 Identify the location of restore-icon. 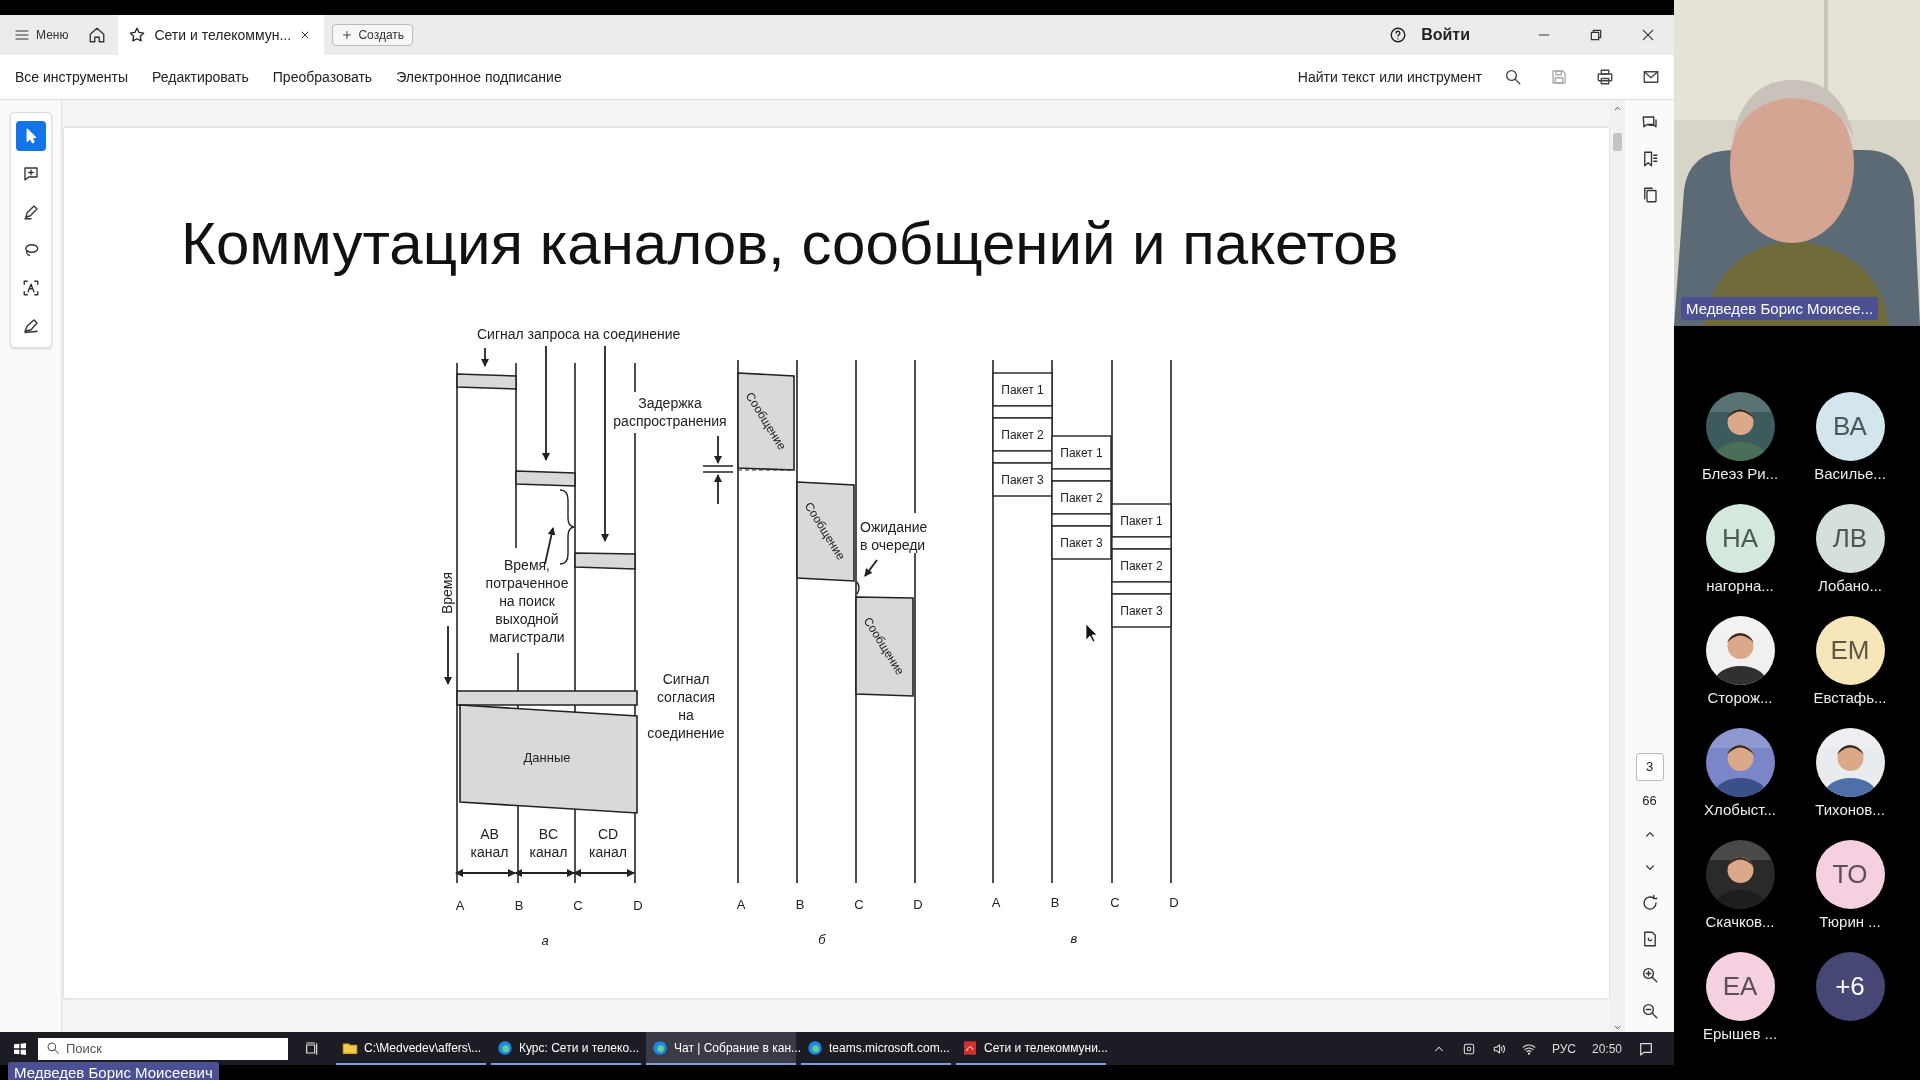
(1596, 35).